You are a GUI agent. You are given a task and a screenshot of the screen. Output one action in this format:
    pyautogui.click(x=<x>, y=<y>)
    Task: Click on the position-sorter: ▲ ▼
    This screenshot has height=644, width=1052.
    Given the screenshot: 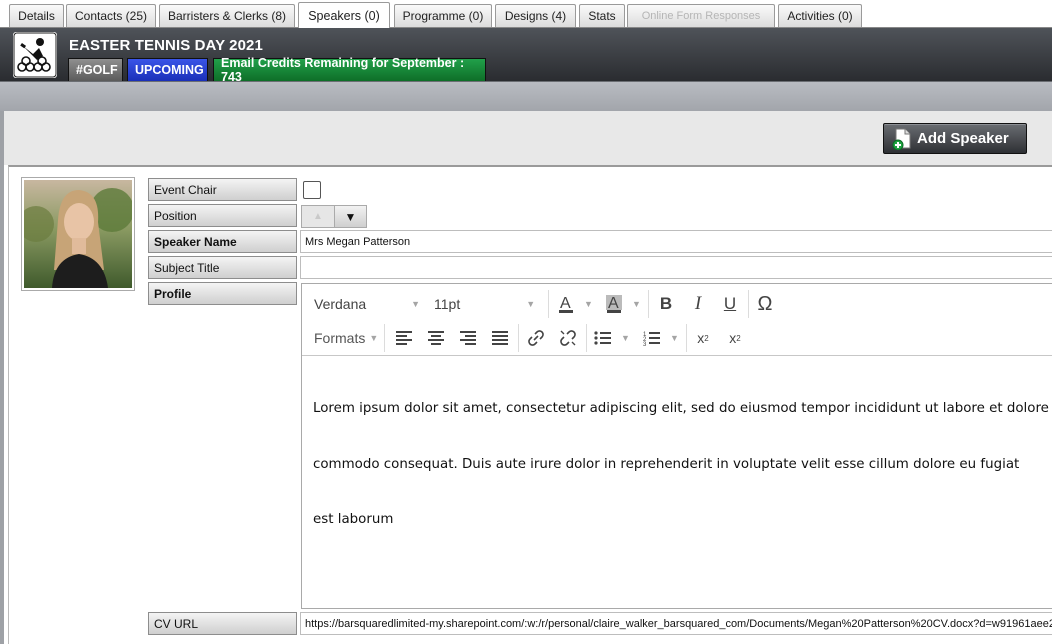 What is the action you would take?
    pyautogui.click(x=334, y=216)
    